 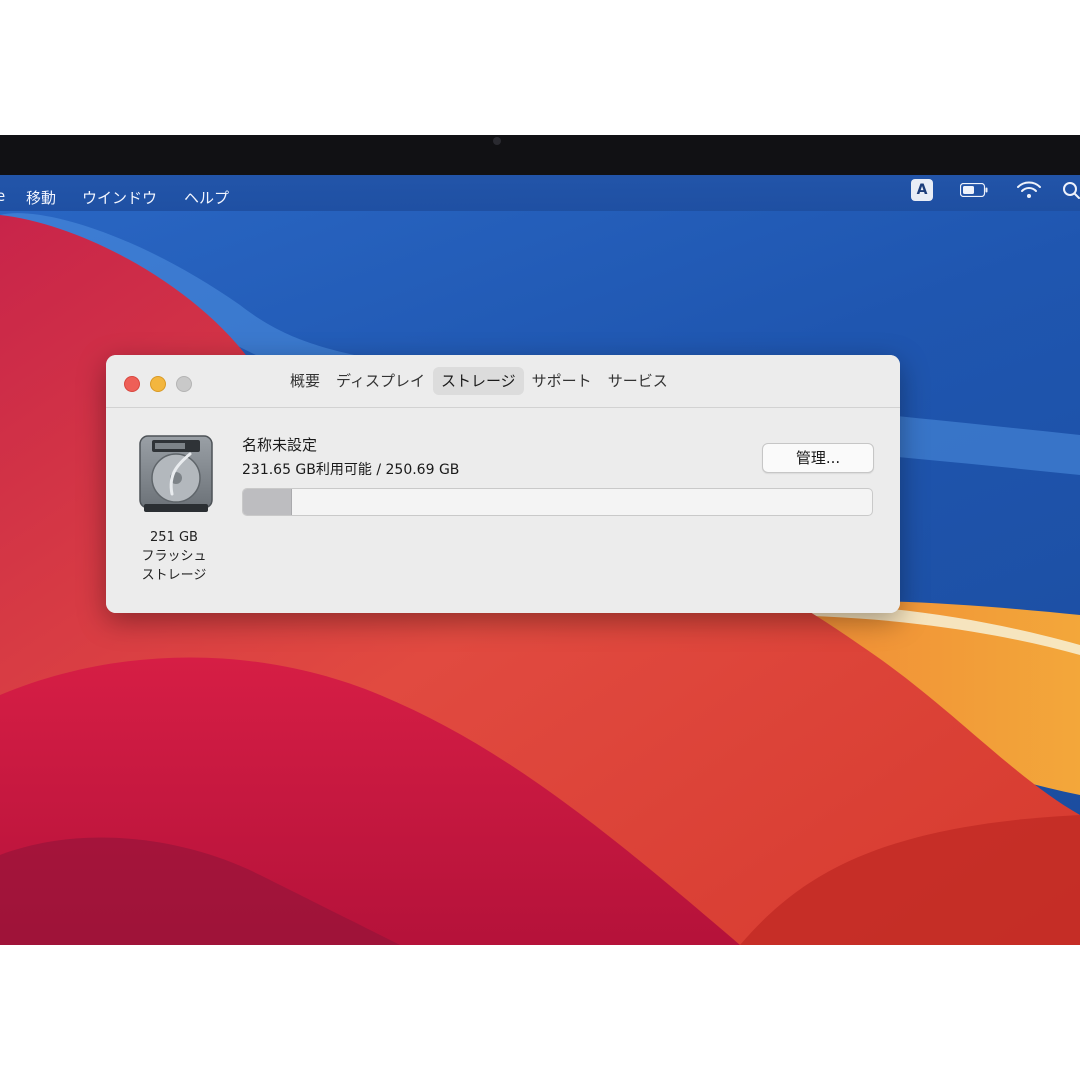 What do you see at coordinates (158, 384) in the screenshot?
I see `minimize-button` at bounding box center [158, 384].